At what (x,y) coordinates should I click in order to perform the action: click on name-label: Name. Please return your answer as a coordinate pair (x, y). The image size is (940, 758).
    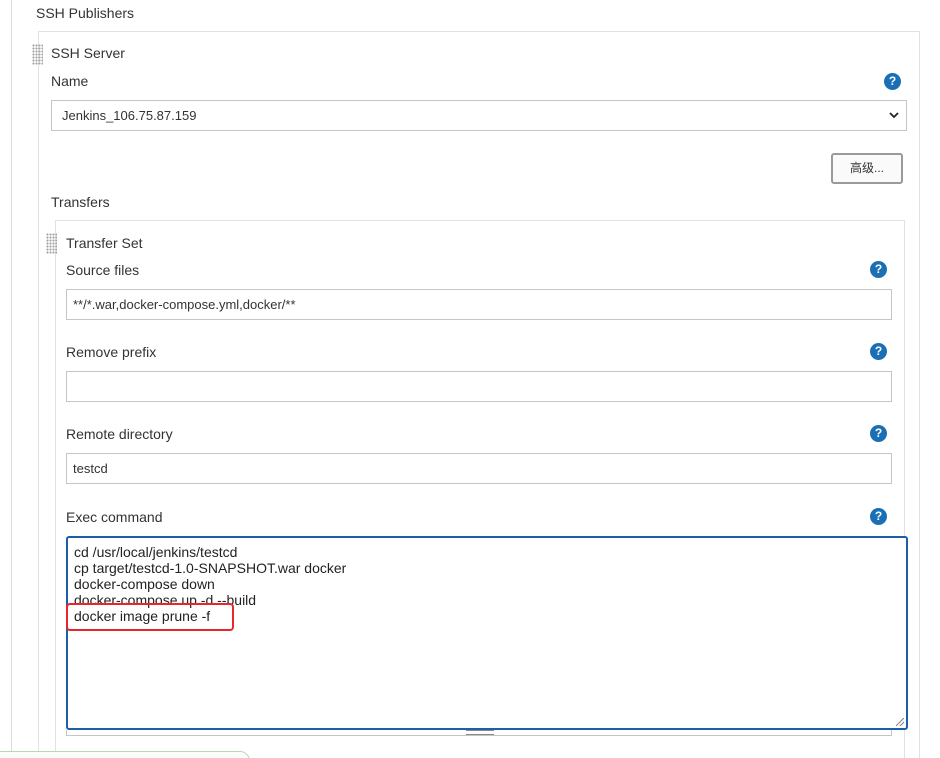
    Looking at the image, I should click on (70, 81).